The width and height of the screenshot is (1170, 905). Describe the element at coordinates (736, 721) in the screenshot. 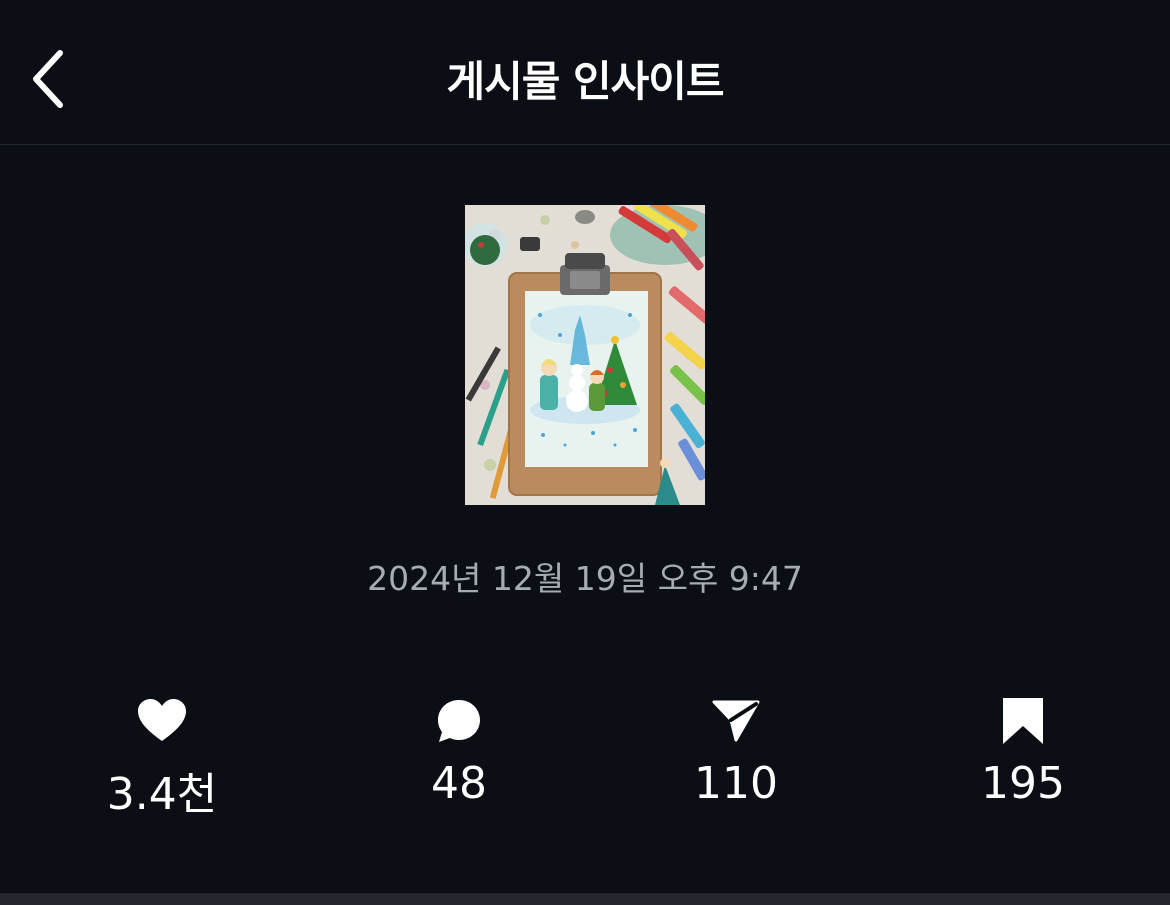

I see `share-icon` at that location.